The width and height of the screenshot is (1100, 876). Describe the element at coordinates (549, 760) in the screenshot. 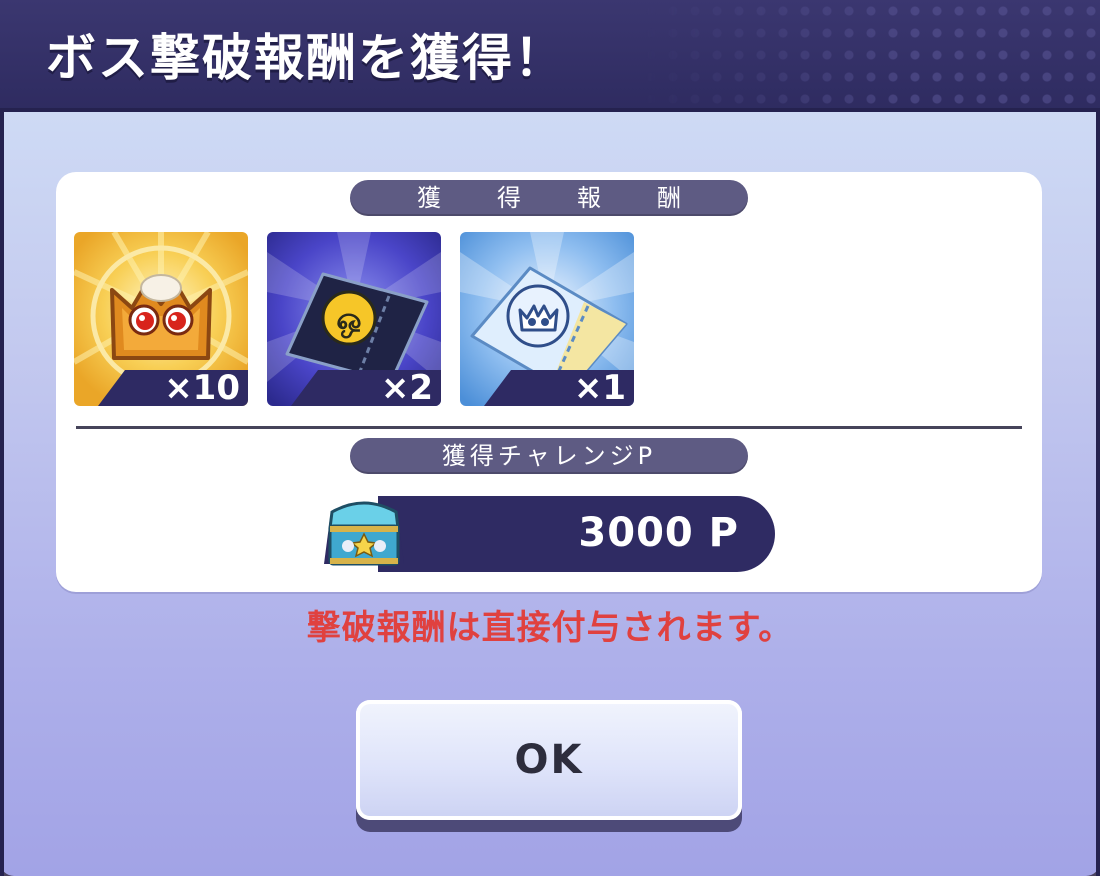

I see `ok-button: OK` at that location.